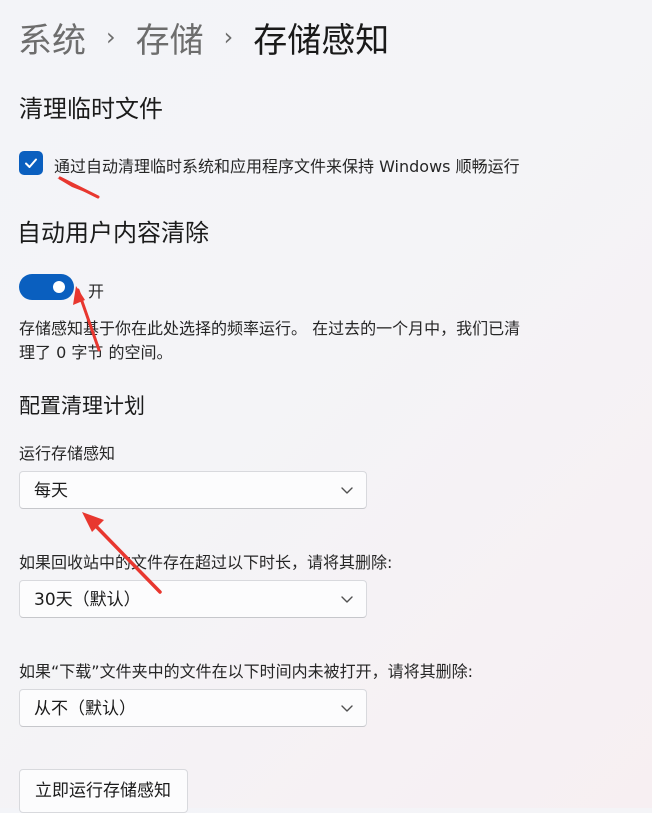 Image resolution: width=652 pixels, height=813 pixels. Describe the element at coordinates (270, 328) in the screenshot. I see `storage-sense-description: 存储感知基于你在此处选择的频率运行。 在过去的一个月中，我们已清` at that location.